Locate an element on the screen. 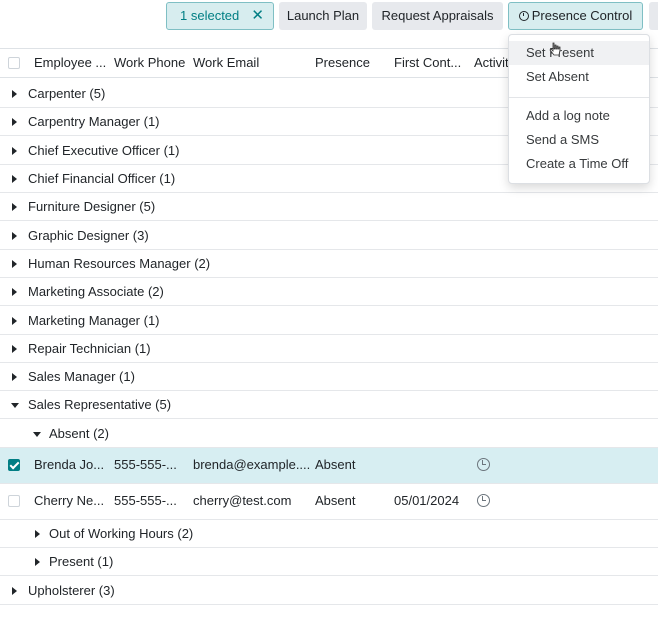 The height and width of the screenshot is (621, 658). group-row: Furniture Designer (5) is located at coordinates (329, 207).